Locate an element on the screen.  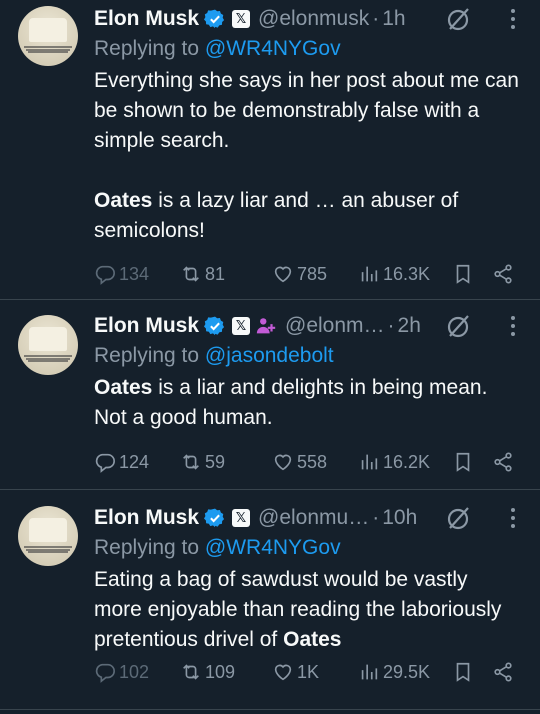
tweet-actions: 124 59 558 16.2K is located at coordinates (306, 462).